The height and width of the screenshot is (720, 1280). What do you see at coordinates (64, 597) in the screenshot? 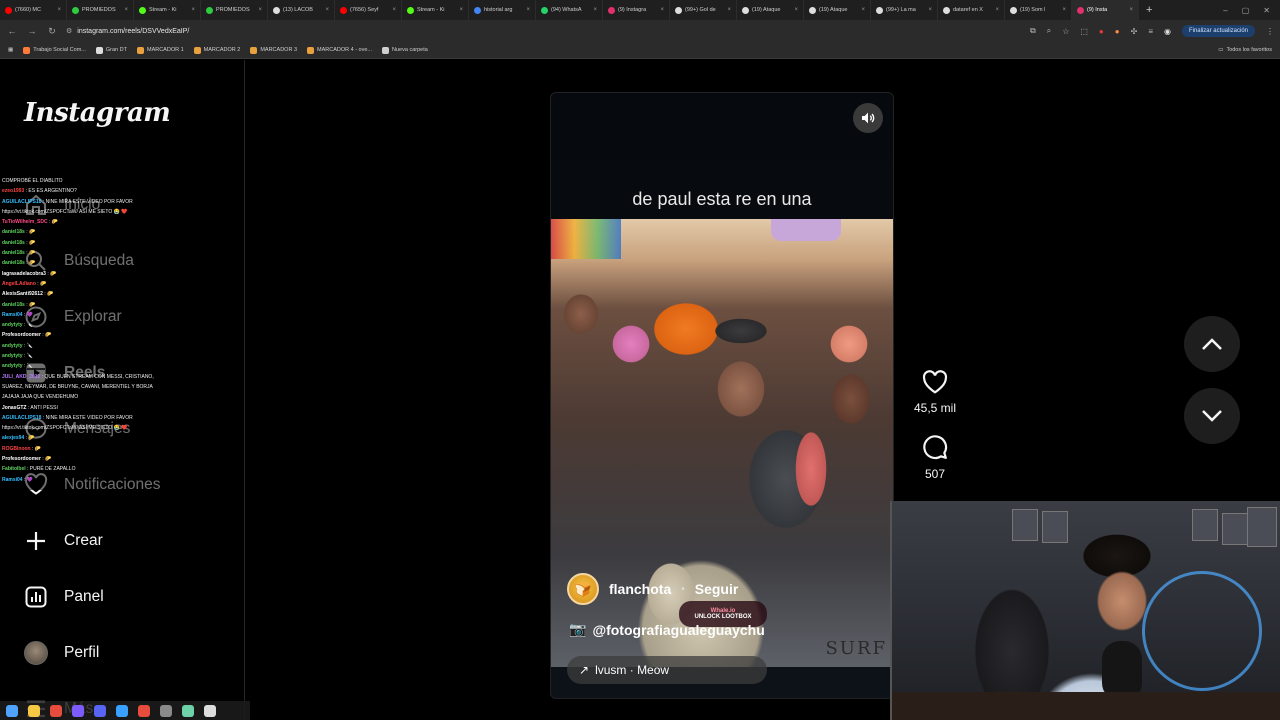
I see `nav-chart: Panel` at bounding box center [64, 597].